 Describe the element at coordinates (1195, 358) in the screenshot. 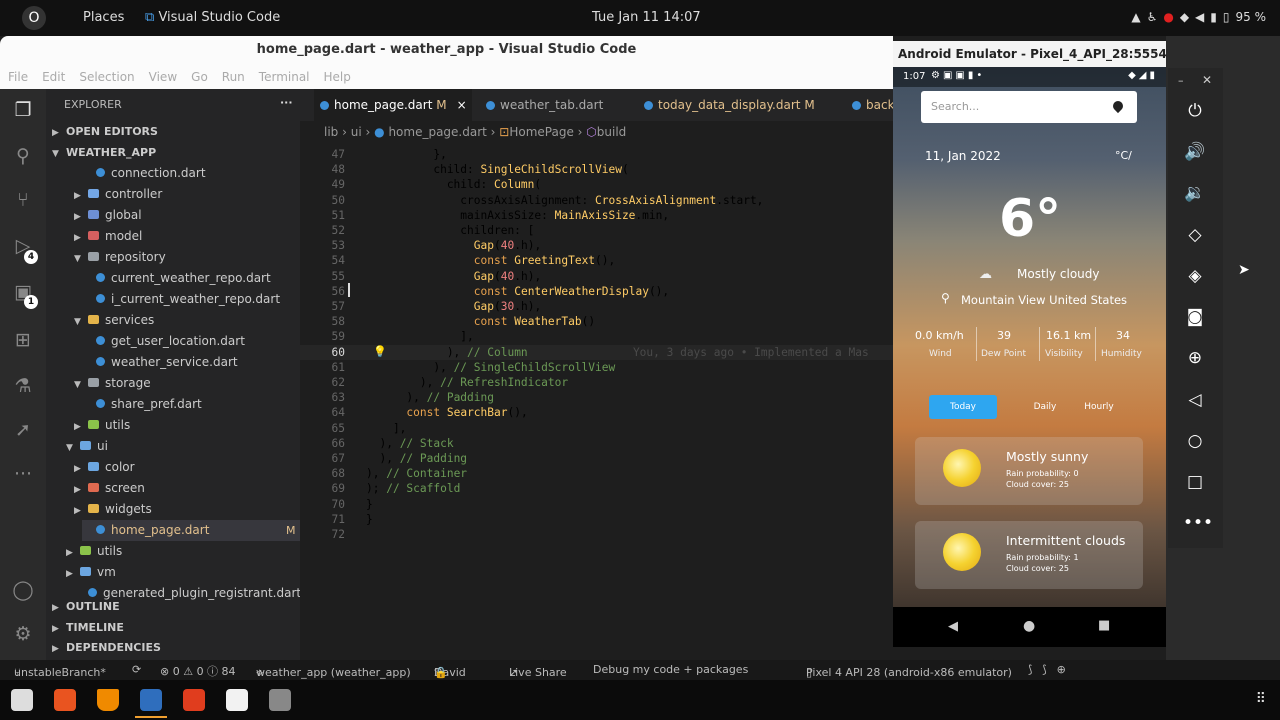

I see `zoom-icon: ⊕` at that location.